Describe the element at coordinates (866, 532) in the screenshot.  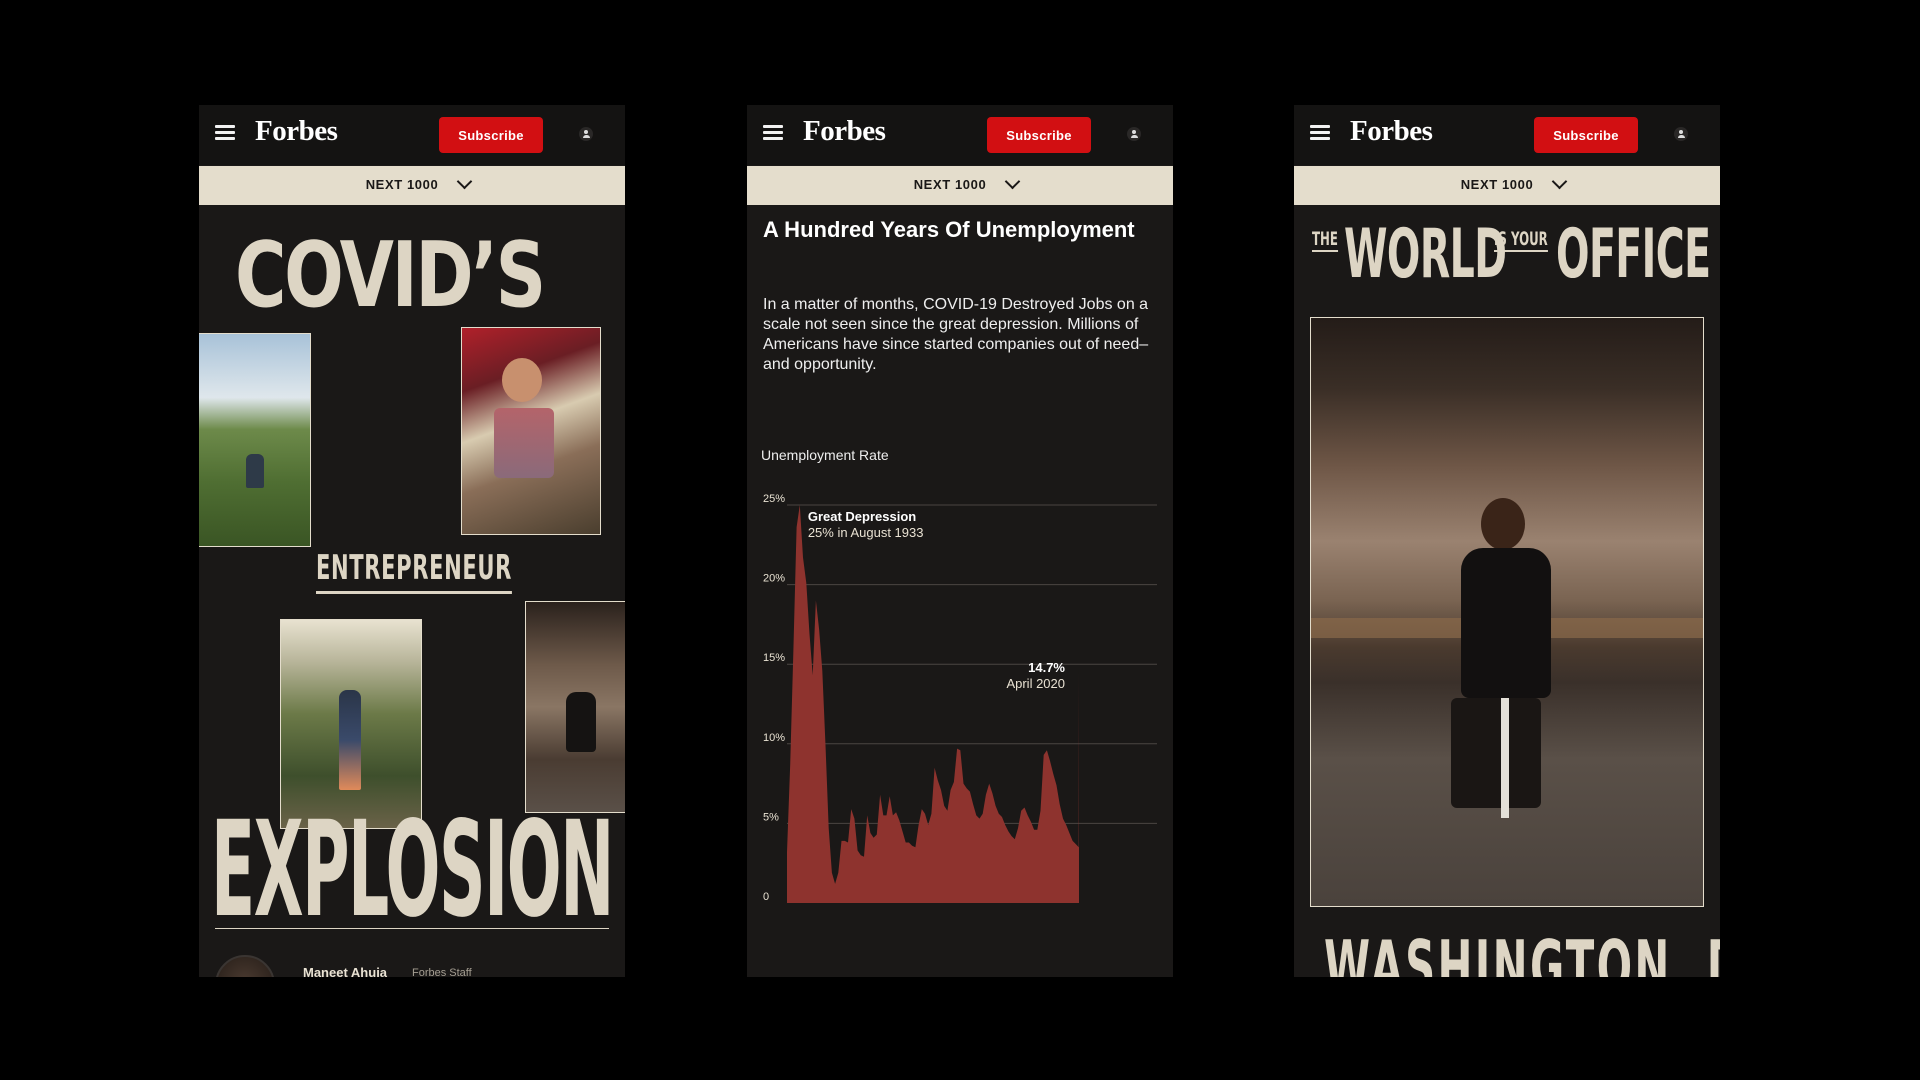
I see `annotation-text: 25% in August 1933` at that location.